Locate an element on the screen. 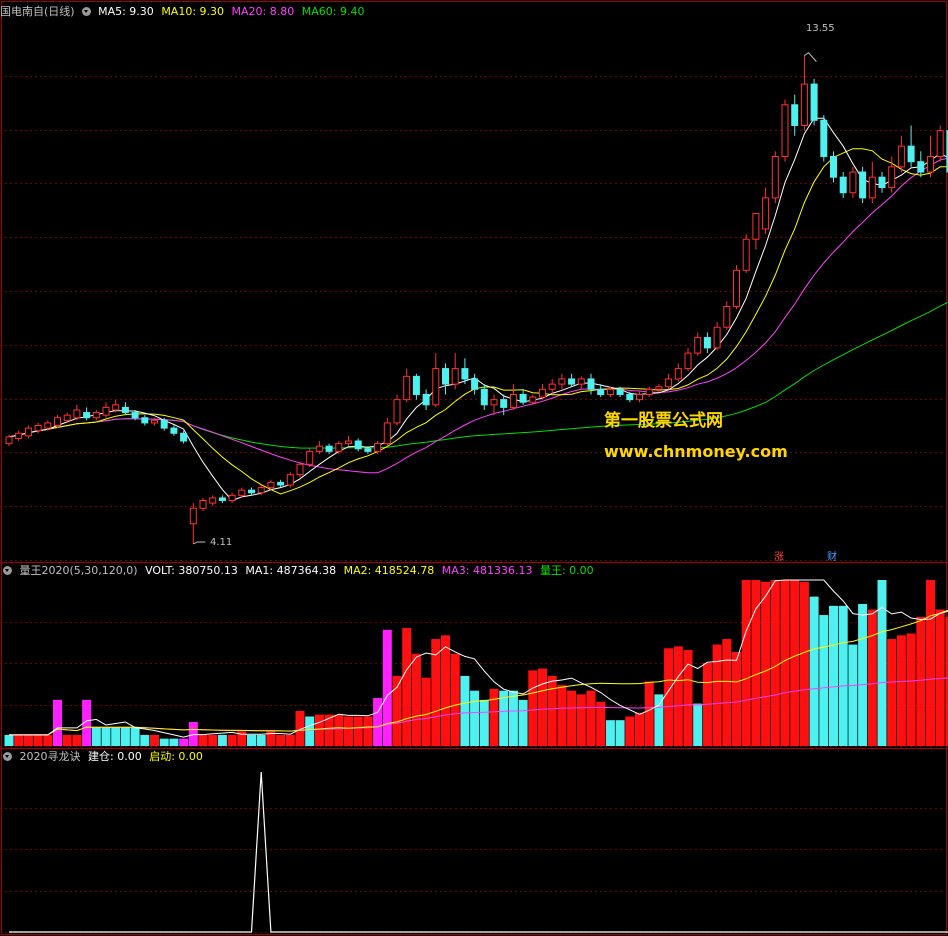  legend-ma3: MA3: 481336.13 is located at coordinates (487, 570).